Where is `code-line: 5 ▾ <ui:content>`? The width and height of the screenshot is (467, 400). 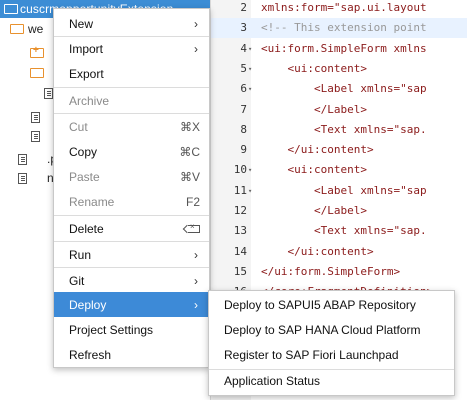
code-line: 5 ▾ <ui:content> is located at coordinates (339, 69).